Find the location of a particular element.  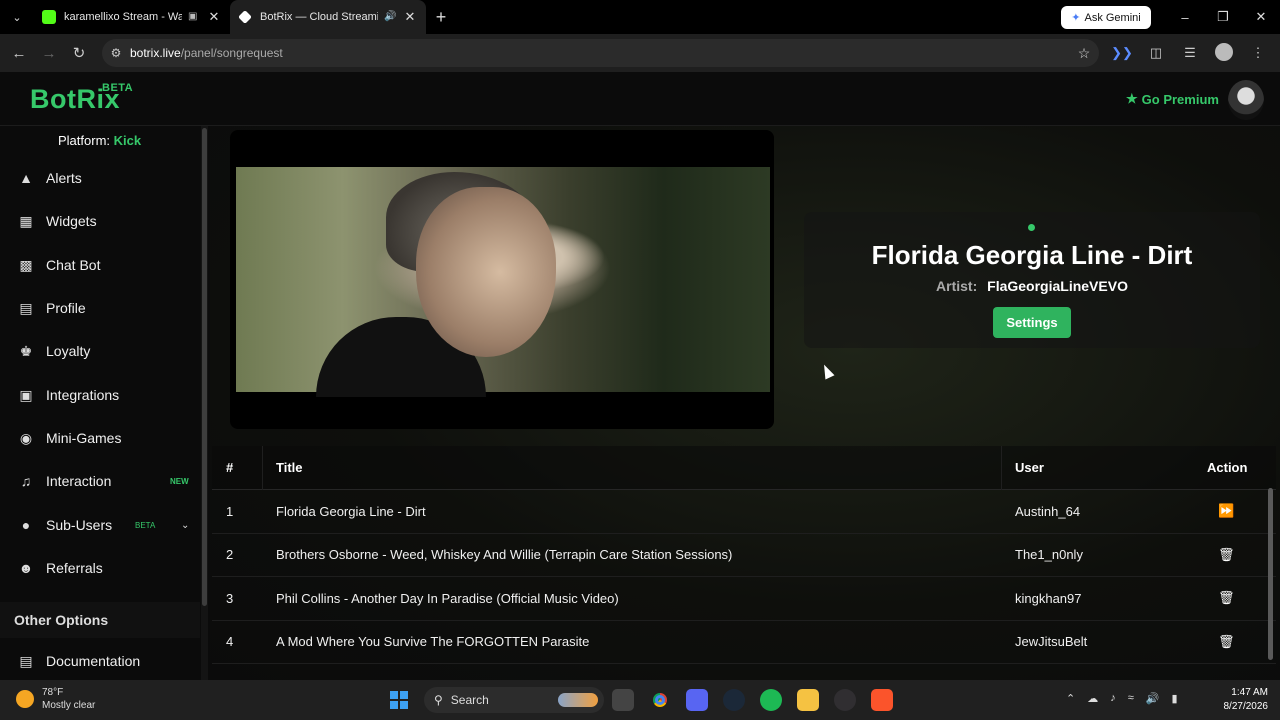

sidebar-item-loyalty: ♚ Loyalty is located at coordinates (100, 351).